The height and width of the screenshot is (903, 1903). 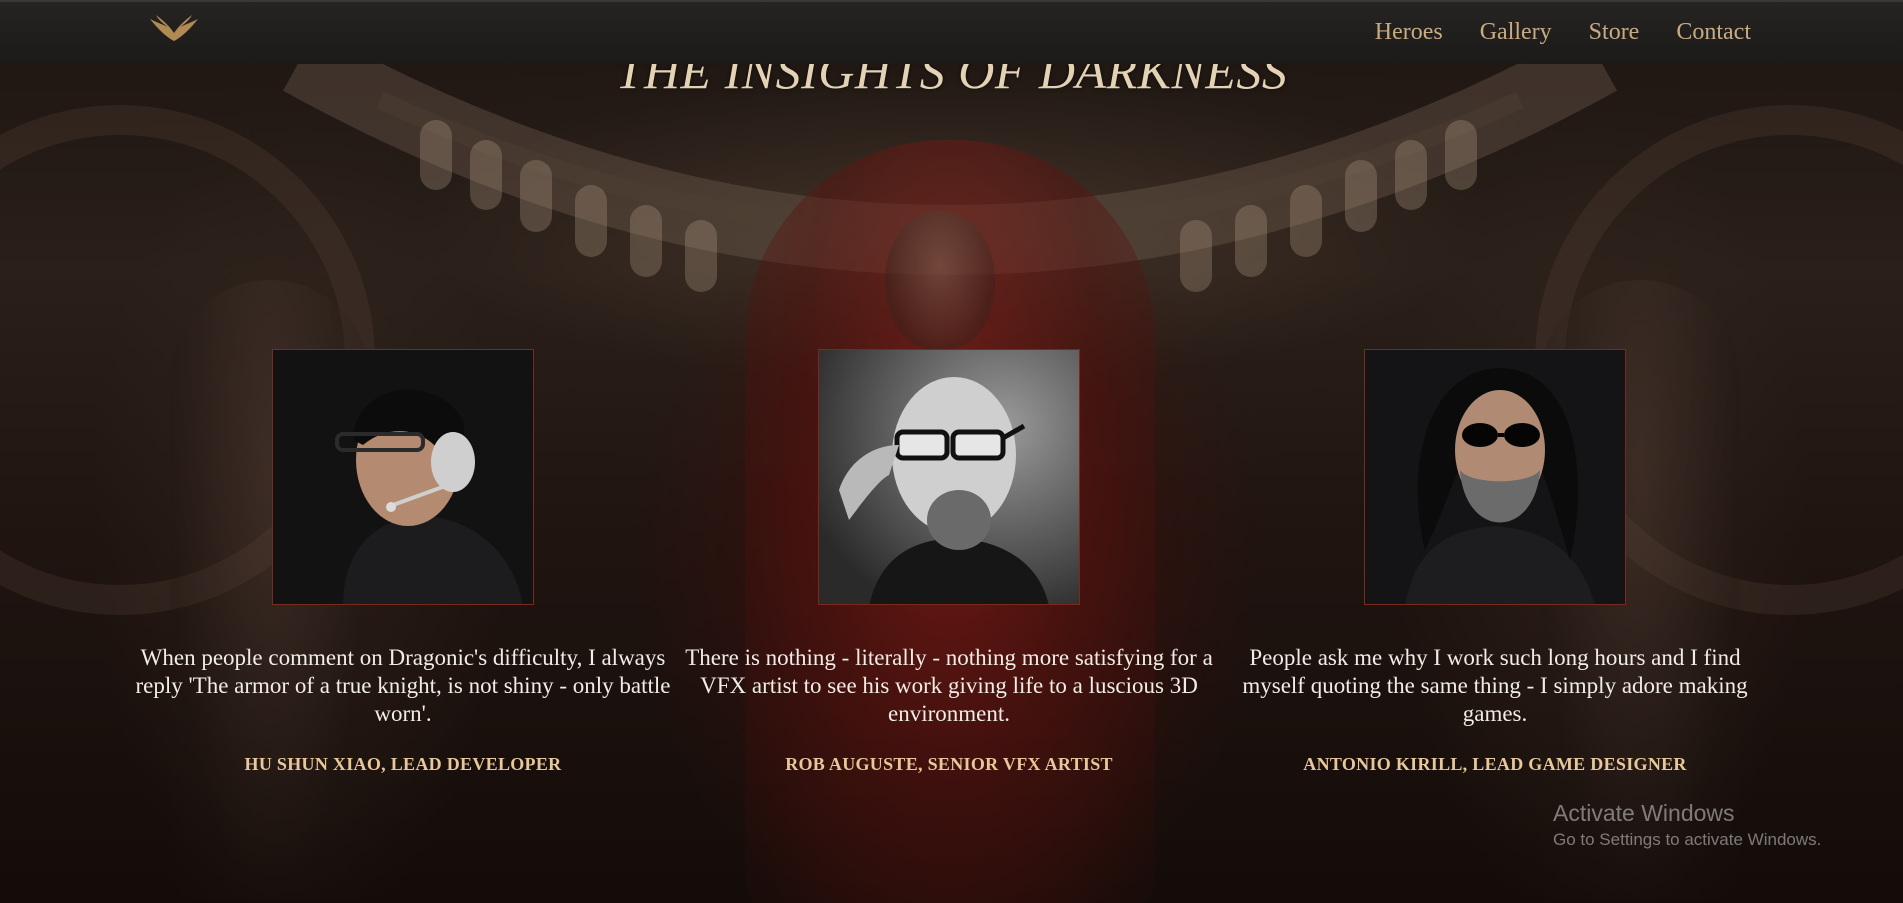 I want to click on nav-item-heroes: Heroes, so click(x=1409, y=32).